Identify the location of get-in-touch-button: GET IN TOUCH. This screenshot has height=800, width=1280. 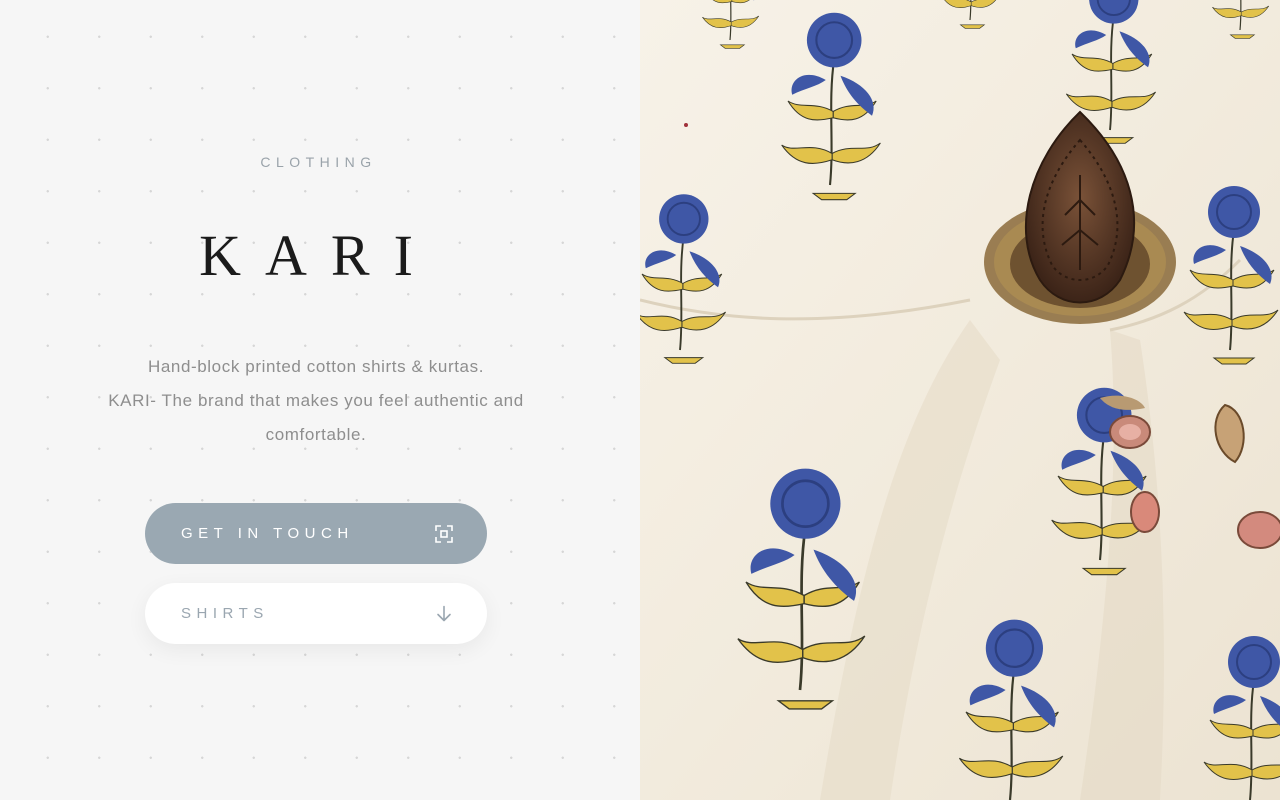
(316, 533).